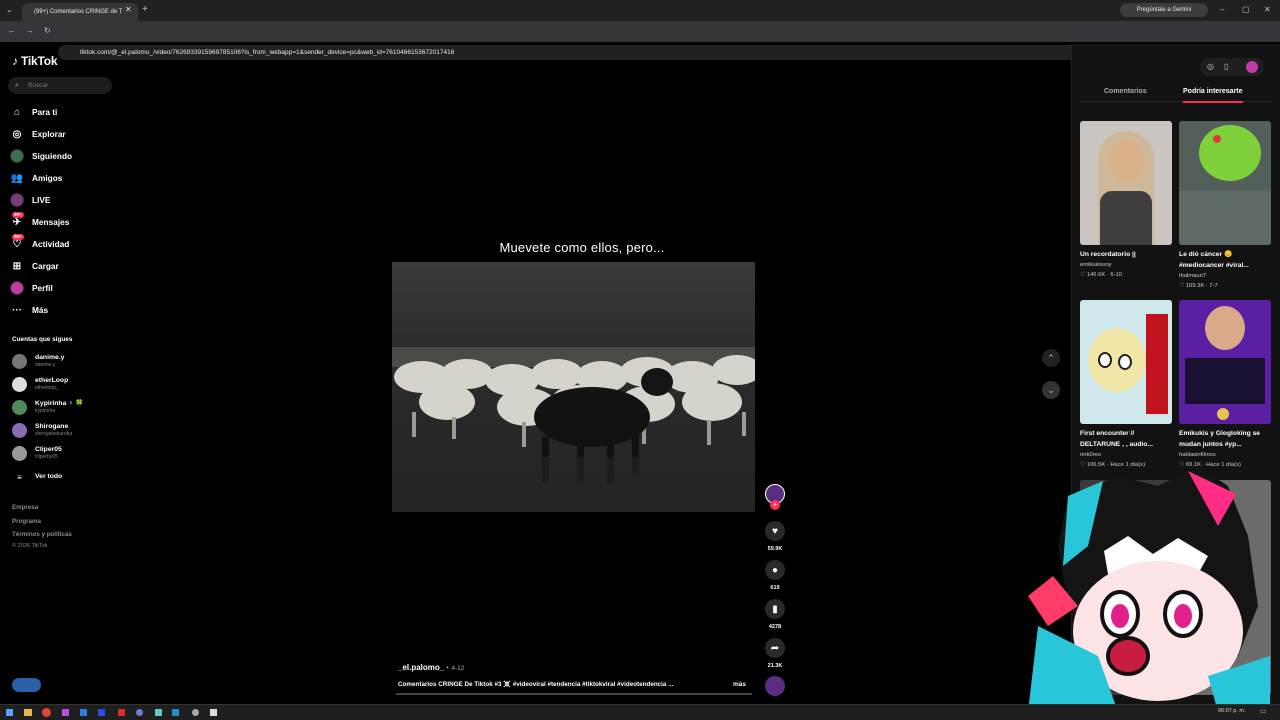 This screenshot has width=1280, height=720. What do you see at coordinates (17, 156) in the screenshot?
I see `following-avatar` at bounding box center [17, 156].